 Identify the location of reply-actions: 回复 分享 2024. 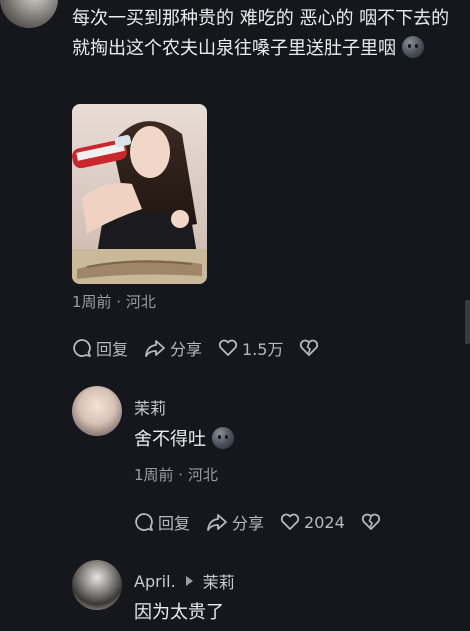
(267, 522).